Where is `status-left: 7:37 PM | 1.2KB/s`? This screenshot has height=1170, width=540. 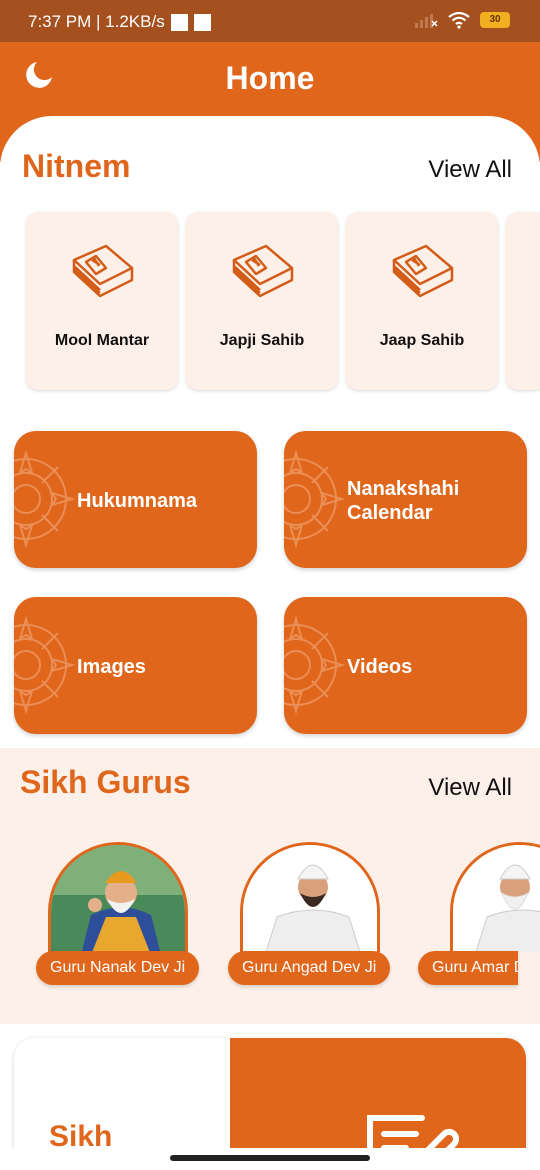 status-left: 7:37 PM | 1.2KB/s is located at coordinates (119, 22).